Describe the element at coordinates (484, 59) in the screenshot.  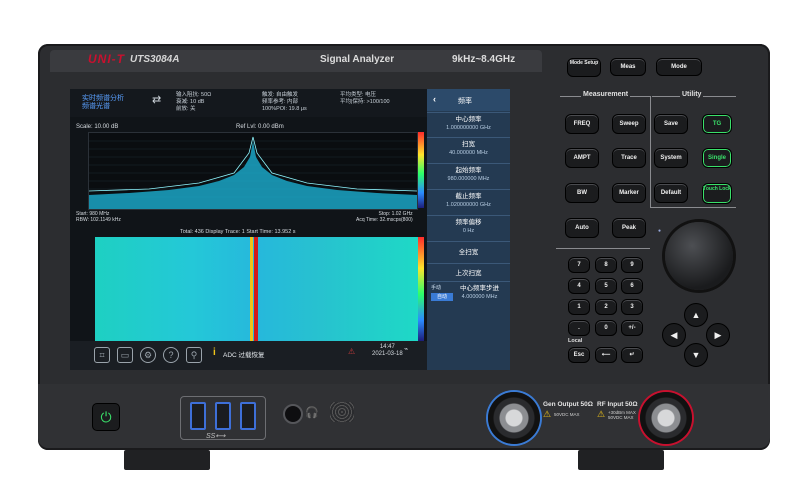
I see `frequency-range: 9kHz~8.4GHz` at that location.